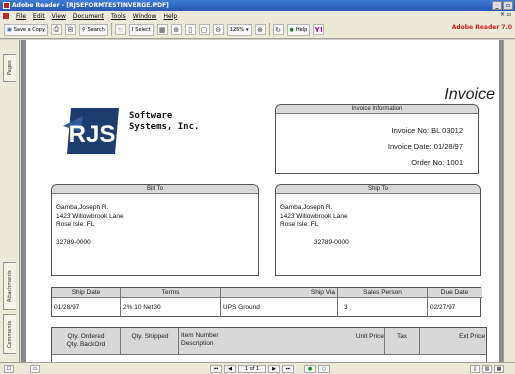 This screenshot has width=515, height=374. What do you see at coordinates (132, 29) in the screenshot?
I see `text-cursor-icon: I` at bounding box center [132, 29].